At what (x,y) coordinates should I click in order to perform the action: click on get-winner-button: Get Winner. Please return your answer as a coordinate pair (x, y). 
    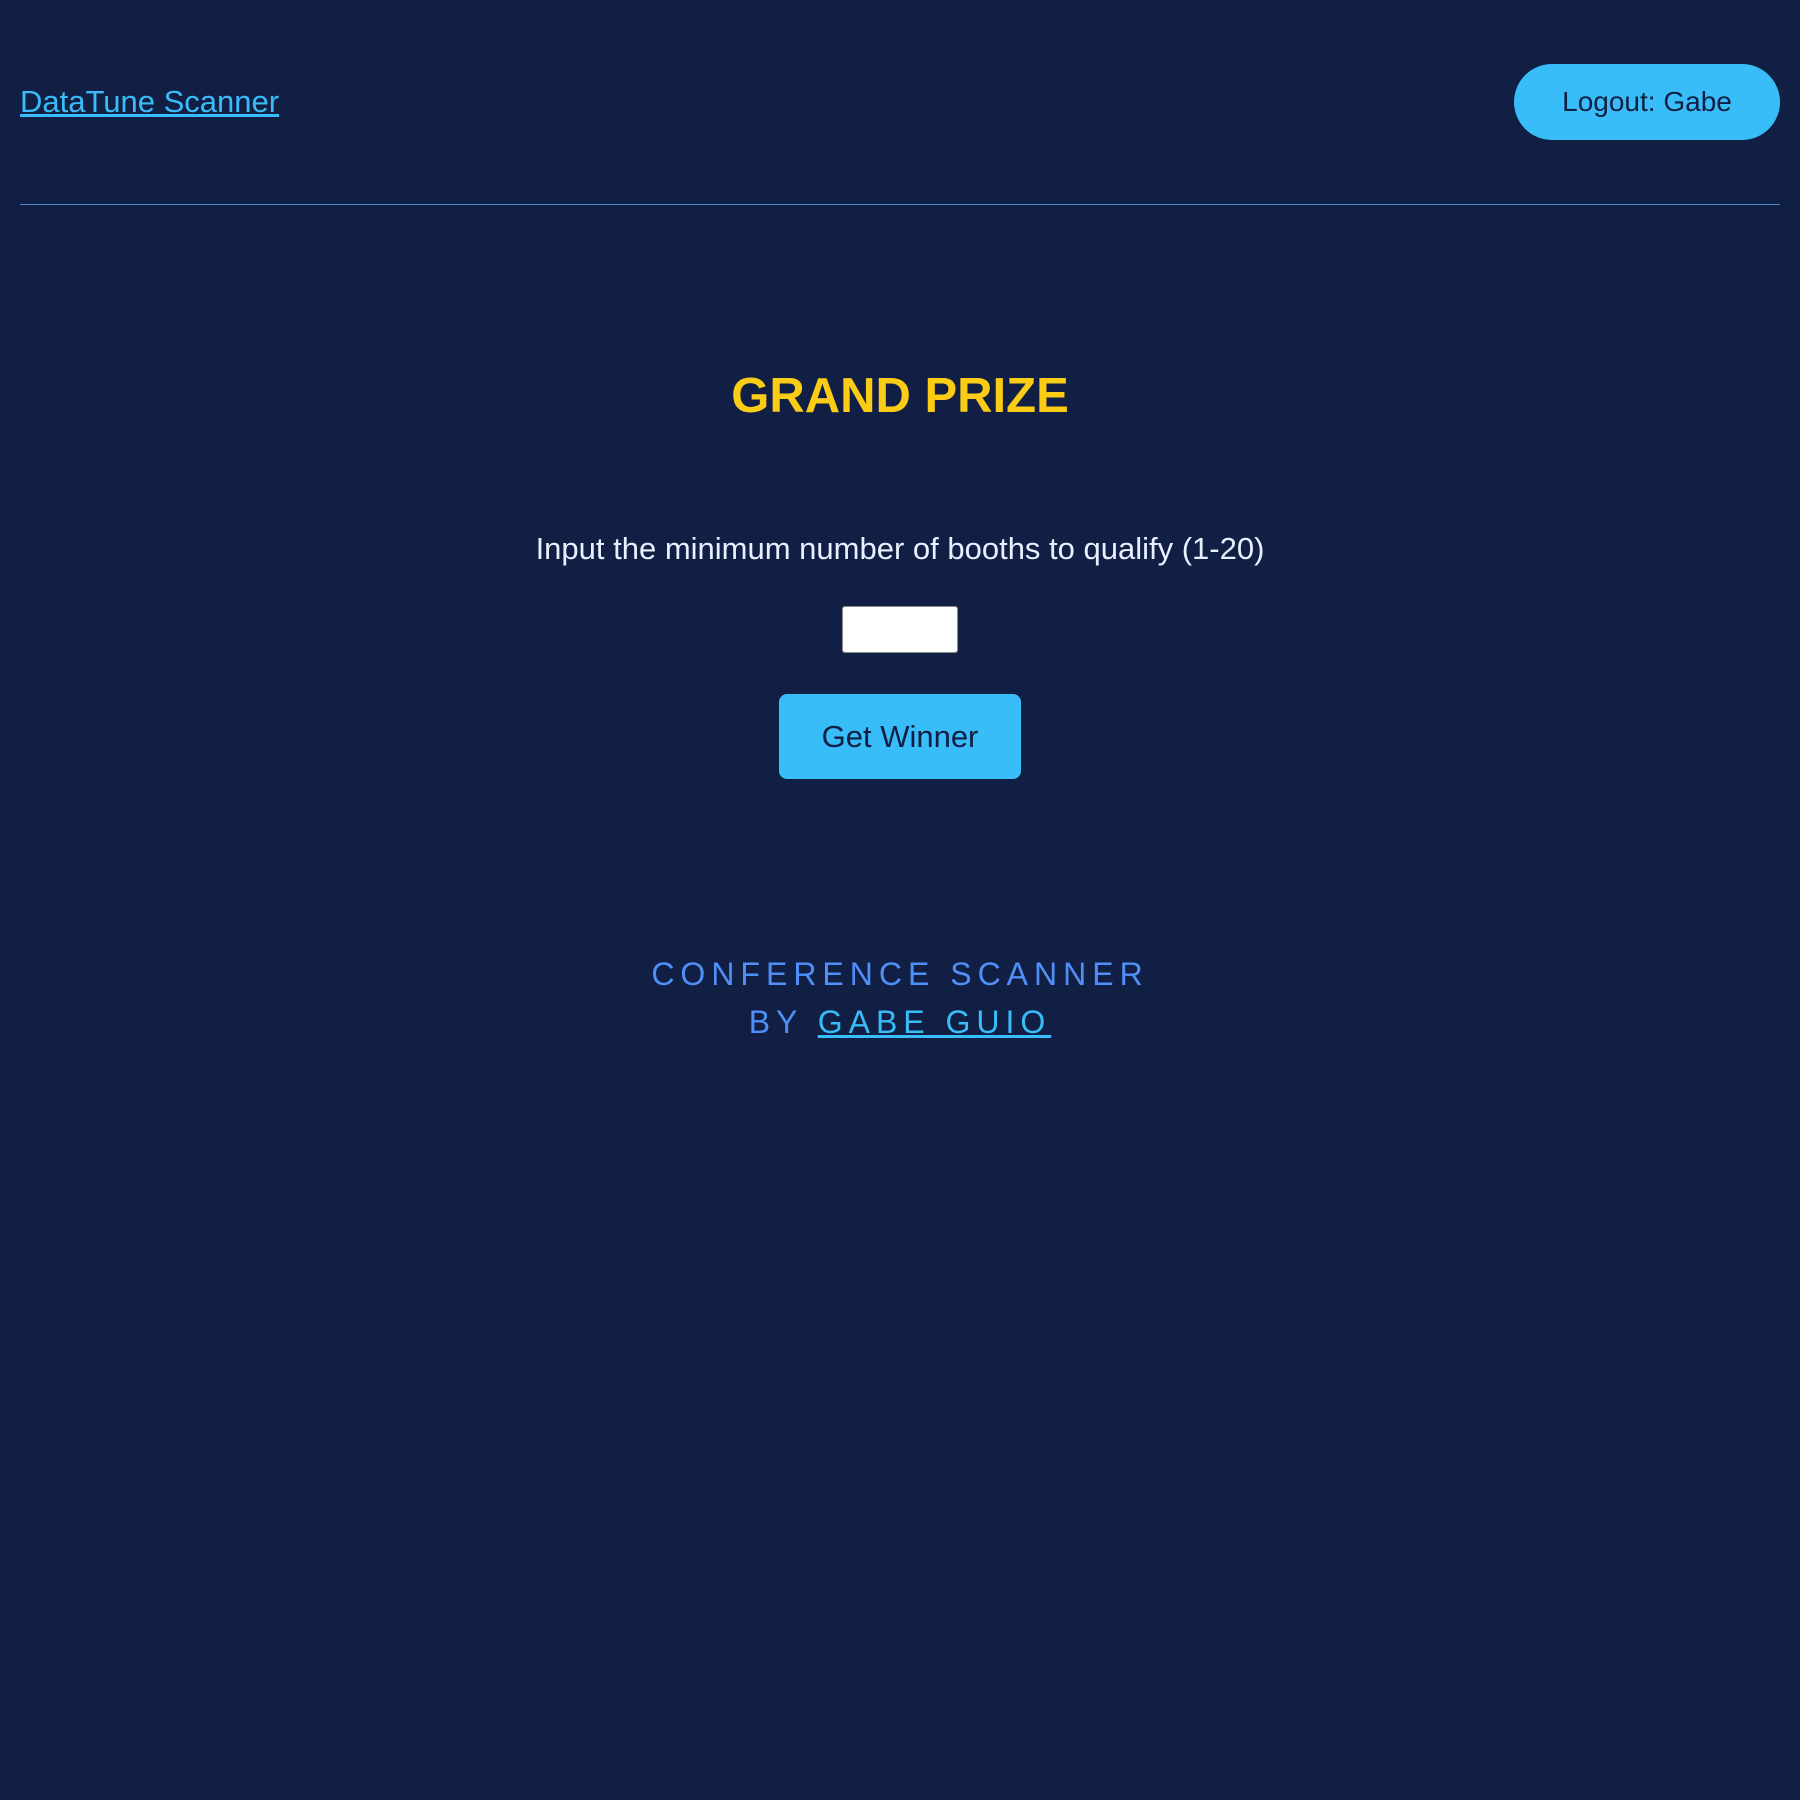
    Looking at the image, I should click on (900, 736).